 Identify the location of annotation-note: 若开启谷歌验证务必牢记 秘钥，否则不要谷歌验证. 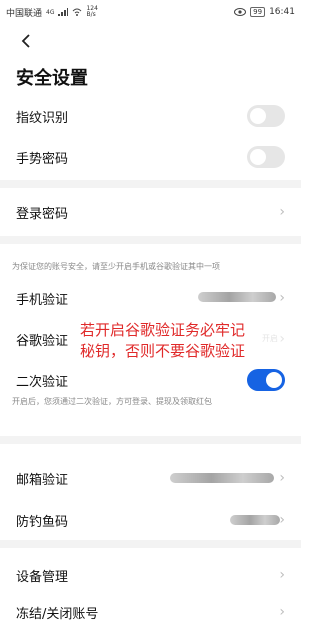
(189, 341).